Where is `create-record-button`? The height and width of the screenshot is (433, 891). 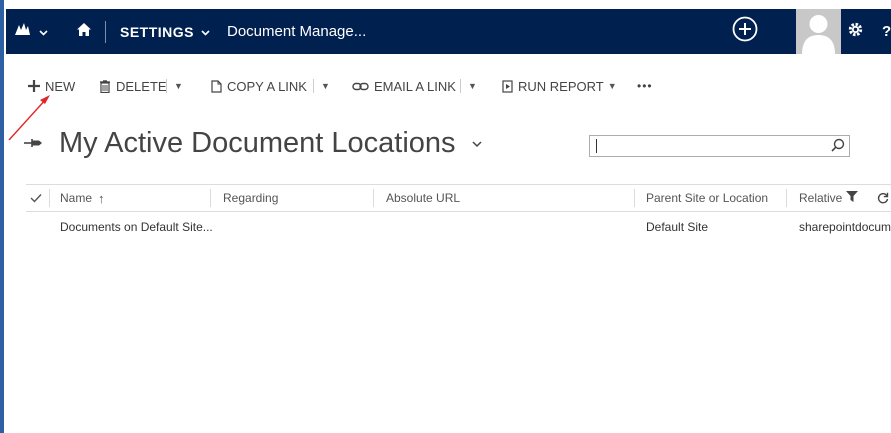 create-record-button is located at coordinates (745, 31).